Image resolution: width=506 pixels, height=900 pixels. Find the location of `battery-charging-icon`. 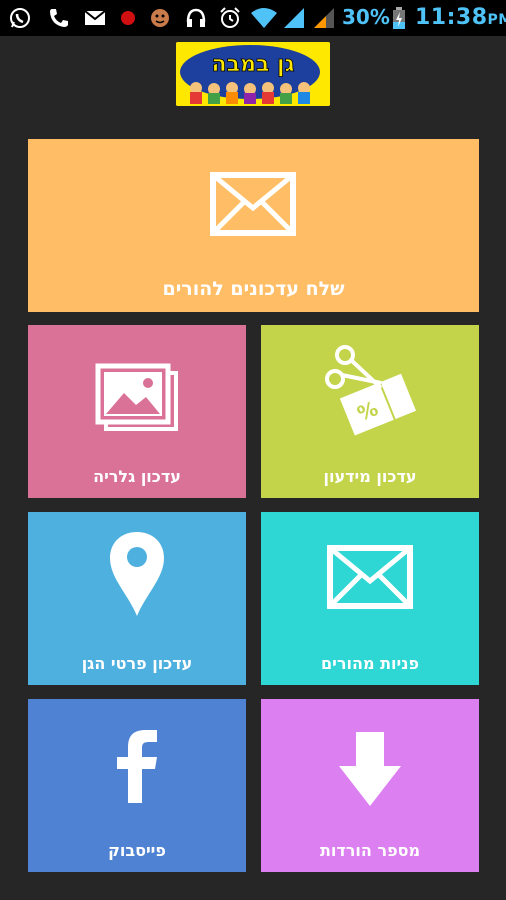

battery-charging-icon is located at coordinates (399, 18).